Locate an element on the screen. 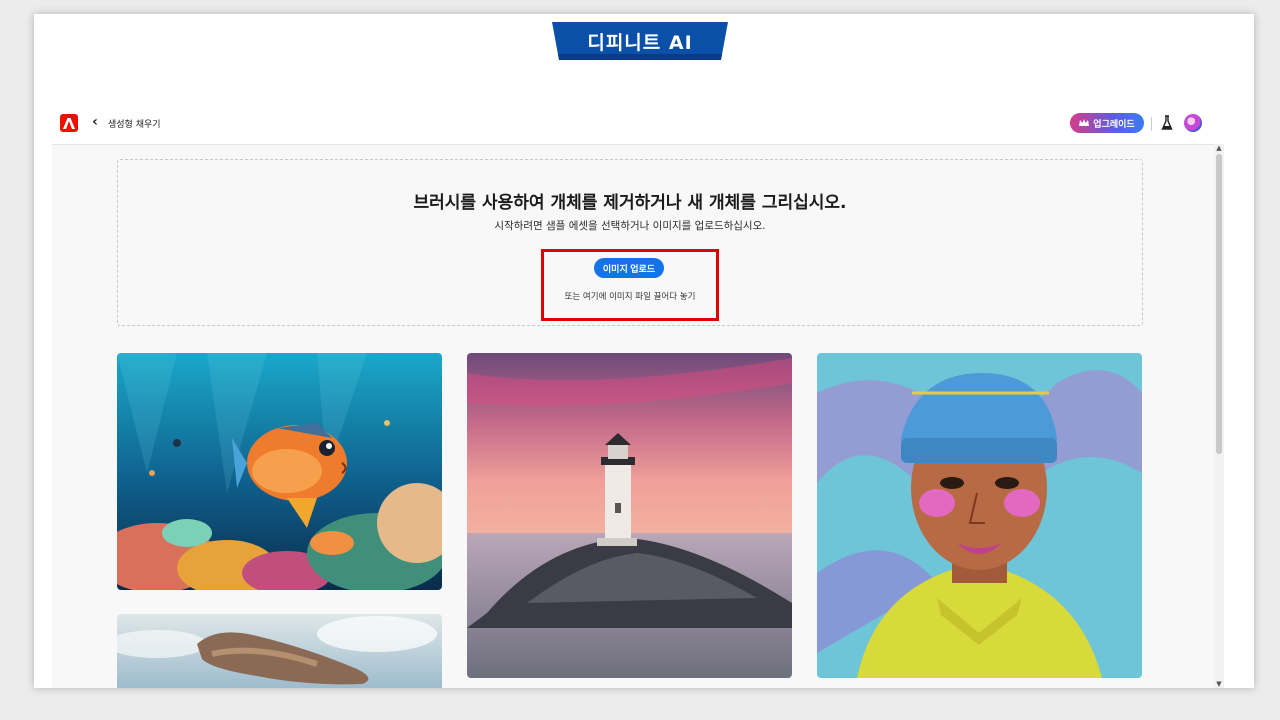 Image resolution: width=1280 pixels, height=720 pixels. drag-drop-hint: 또는 여기에 이미지 파일 끌어다 놓기 is located at coordinates (630, 297).